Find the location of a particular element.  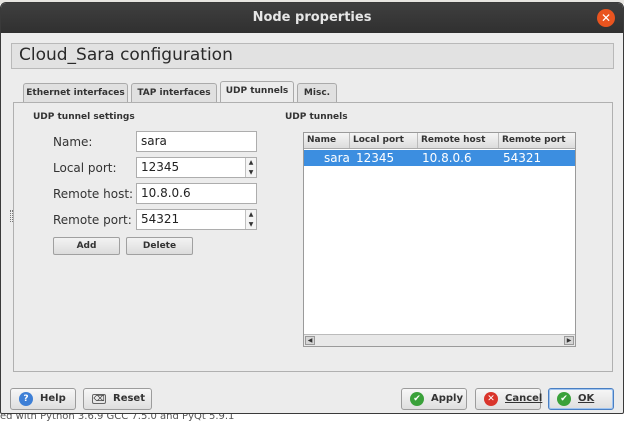

scroll-right-icon: ▶ is located at coordinates (569, 340).